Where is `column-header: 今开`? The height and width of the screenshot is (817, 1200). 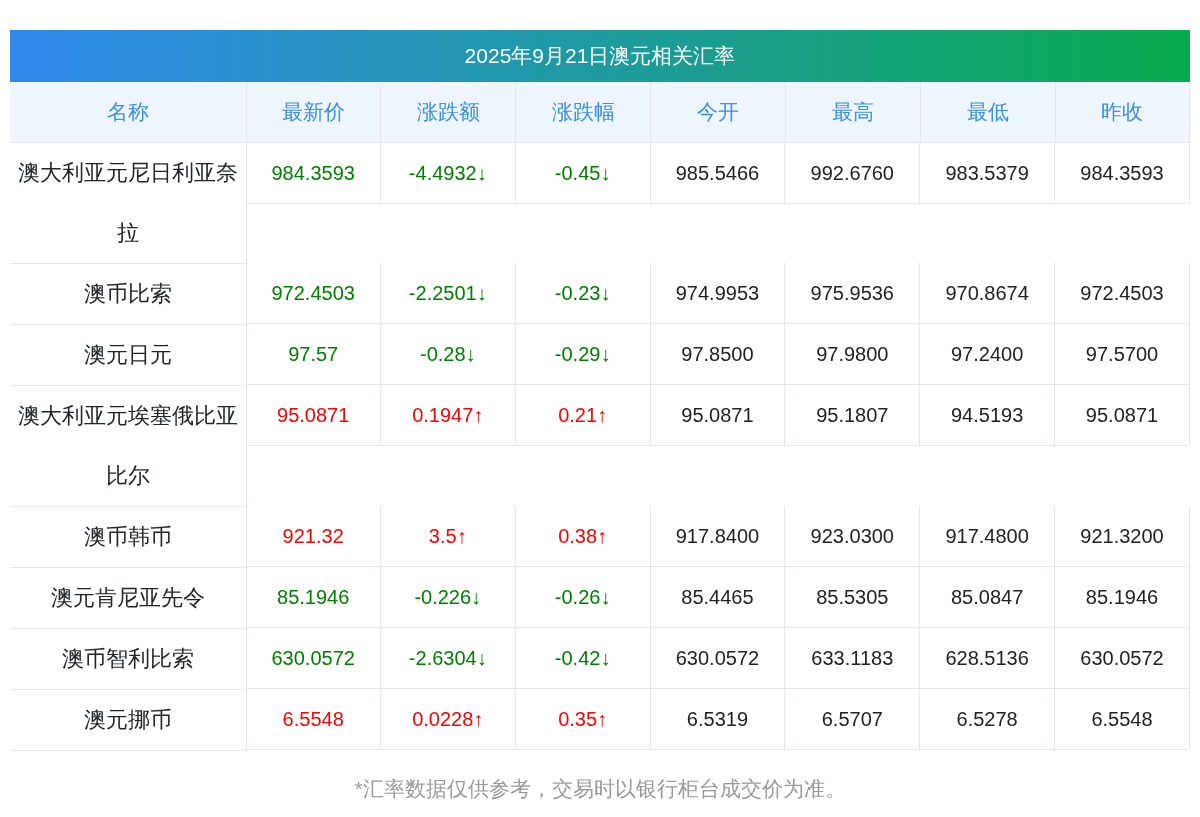 column-header: 今开 is located at coordinates (718, 112).